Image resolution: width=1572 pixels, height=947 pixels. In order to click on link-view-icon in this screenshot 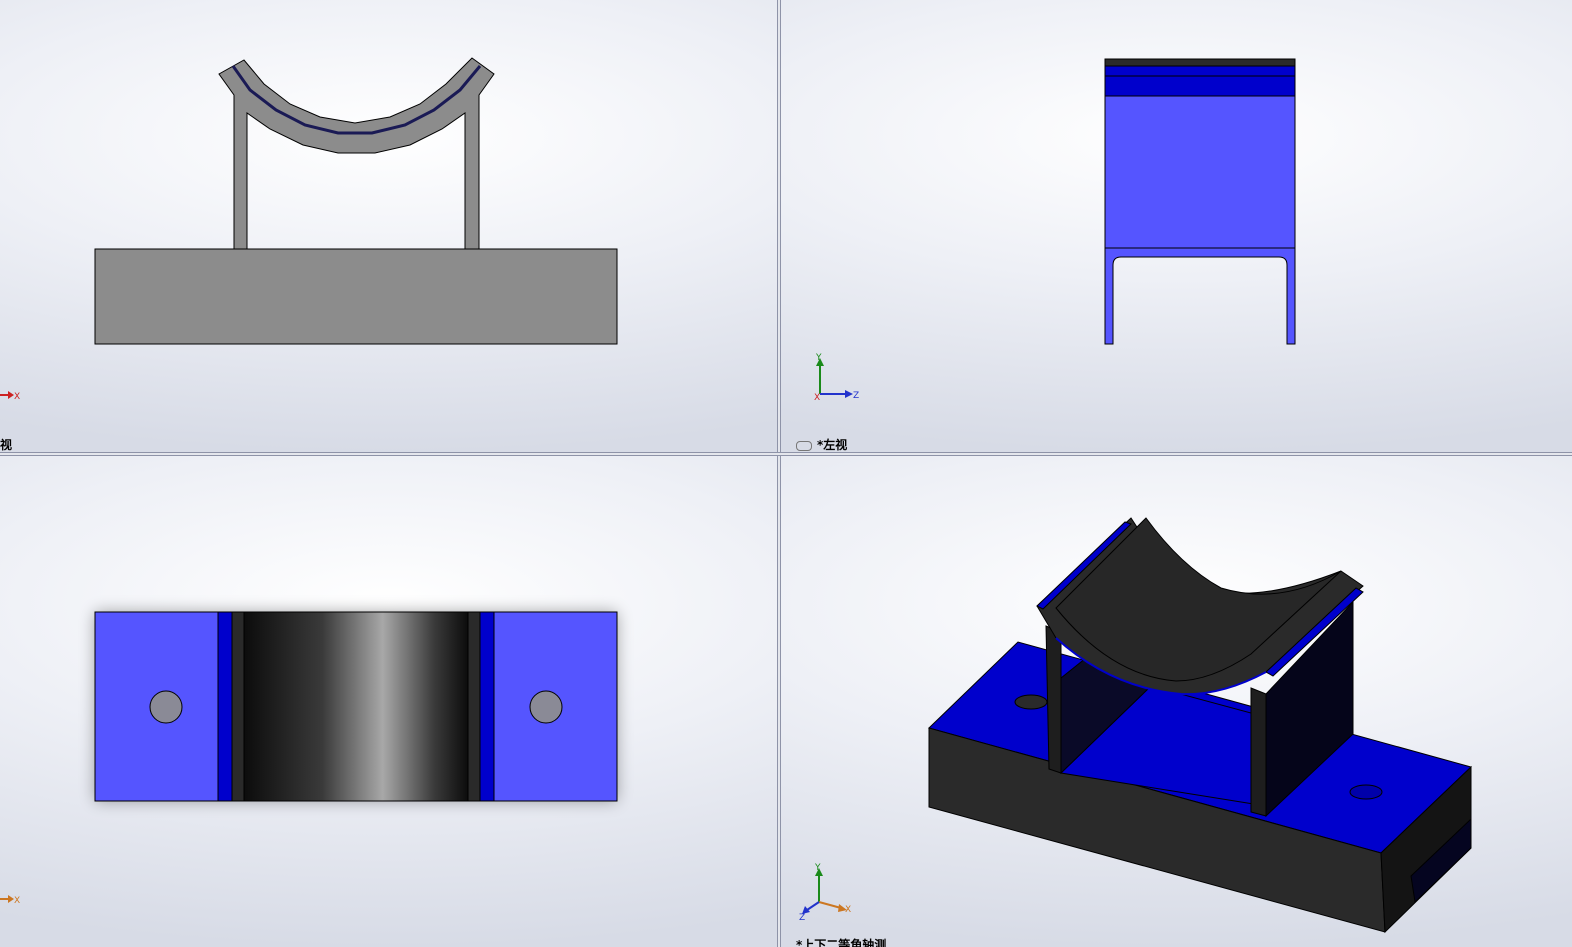, I will do `click(804, 445)`.